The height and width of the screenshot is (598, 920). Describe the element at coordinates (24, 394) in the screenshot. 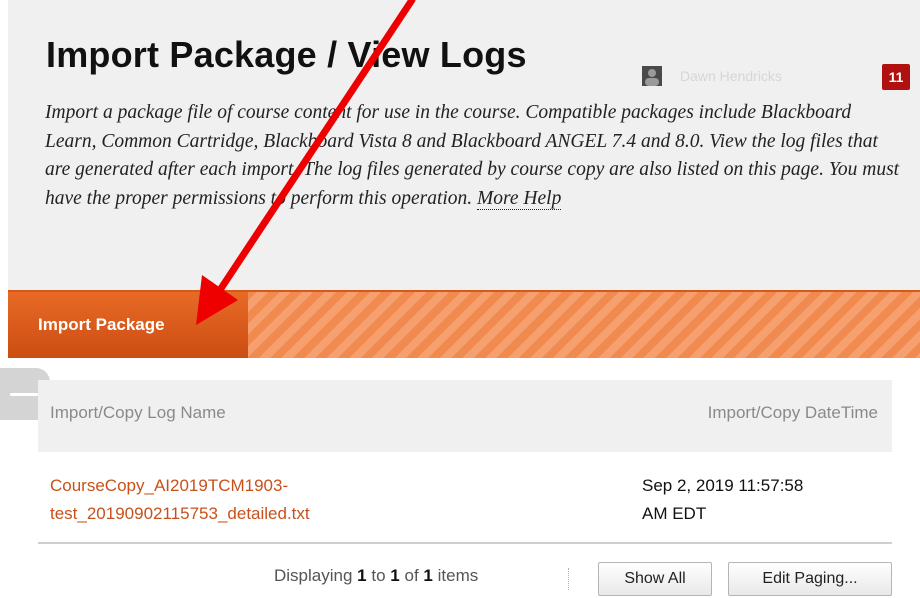

I see `collapse-dash-icon` at that location.